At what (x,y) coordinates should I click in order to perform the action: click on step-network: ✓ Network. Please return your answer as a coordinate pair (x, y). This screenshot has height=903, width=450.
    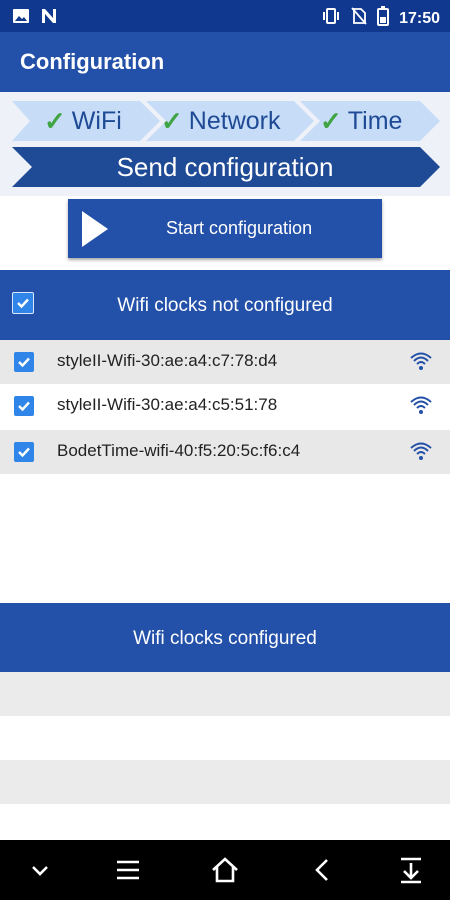
    Looking at the image, I should click on (220, 121).